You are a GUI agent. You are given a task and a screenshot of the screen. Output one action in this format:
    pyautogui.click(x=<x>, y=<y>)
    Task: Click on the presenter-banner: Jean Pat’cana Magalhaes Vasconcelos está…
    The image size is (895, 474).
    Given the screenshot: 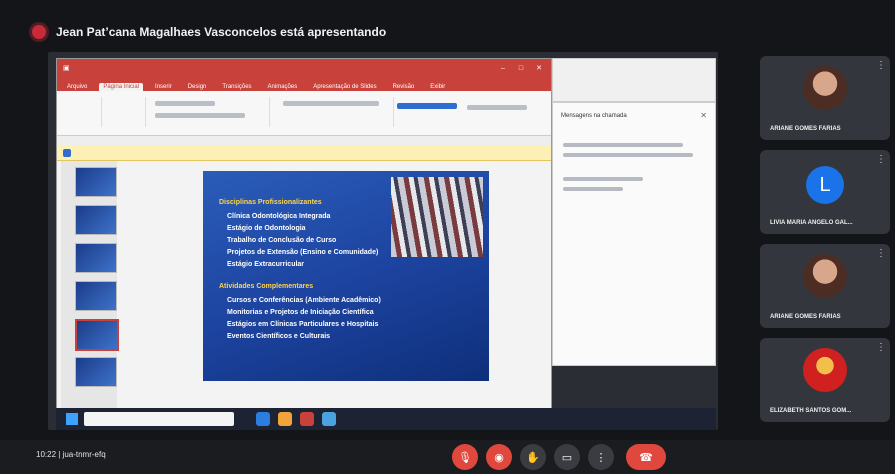 What is the action you would take?
    pyautogui.click(x=450, y=32)
    